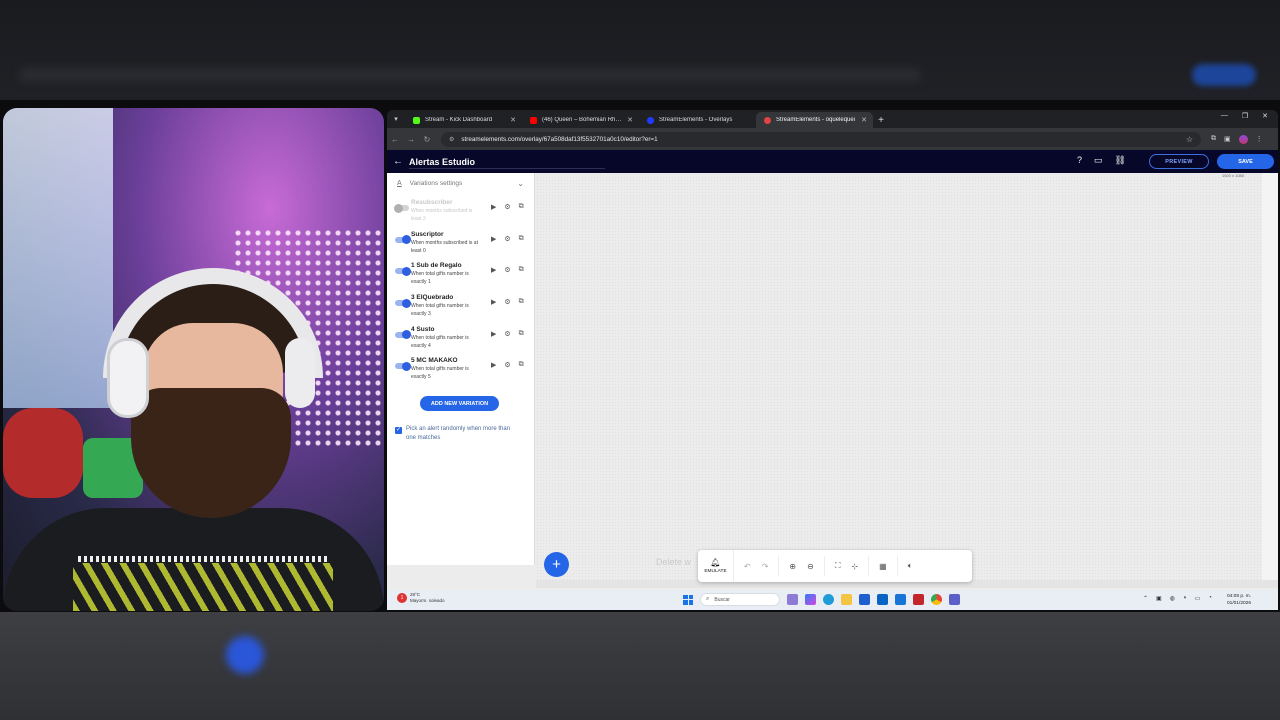 The width and height of the screenshot is (1280, 720). I want to click on profile-avatar, so click(1243, 139).